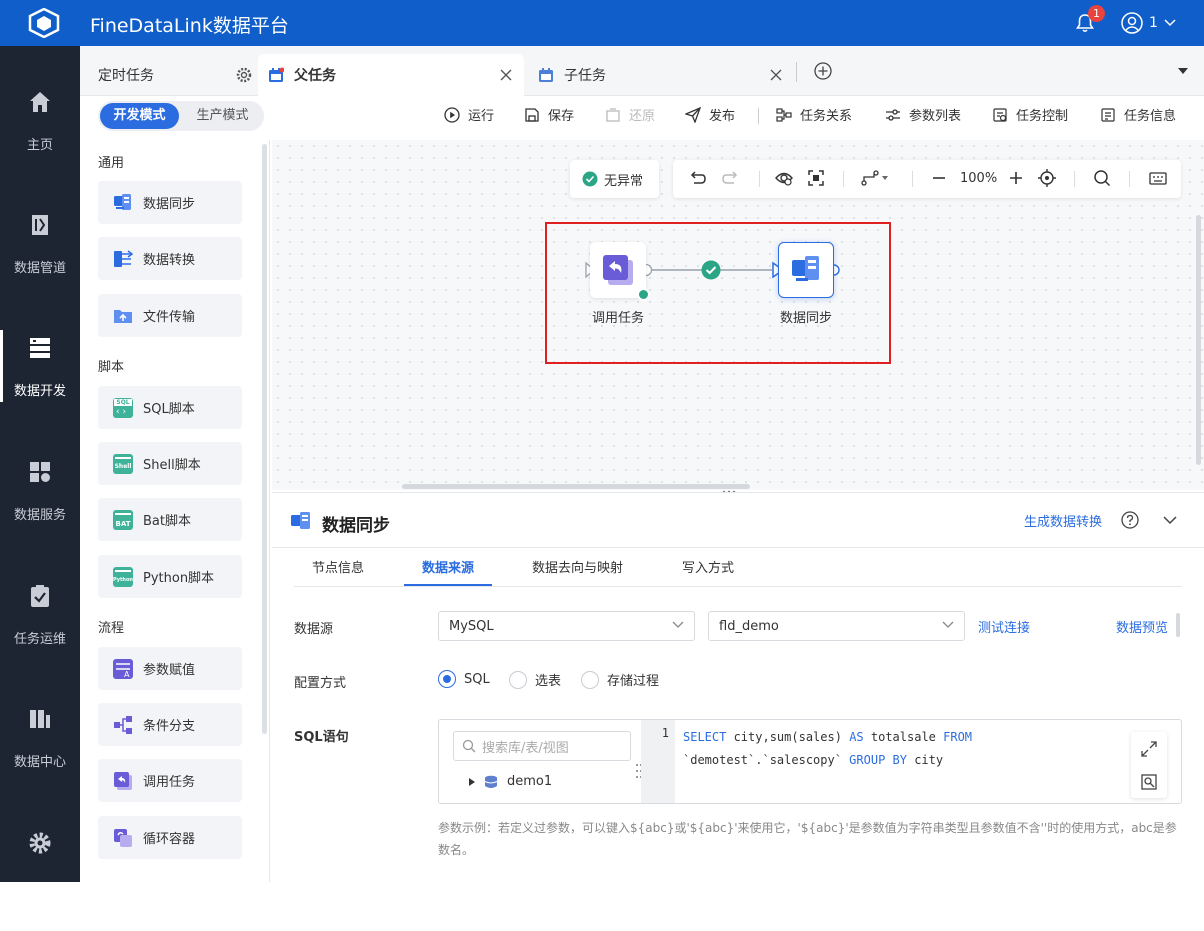 This screenshot has height=931, width=1204. What do you see at coordinates (448, 566) in the screenshot?
I see `subtab-data-source: 数据来源` at bounding box center [448, 566].